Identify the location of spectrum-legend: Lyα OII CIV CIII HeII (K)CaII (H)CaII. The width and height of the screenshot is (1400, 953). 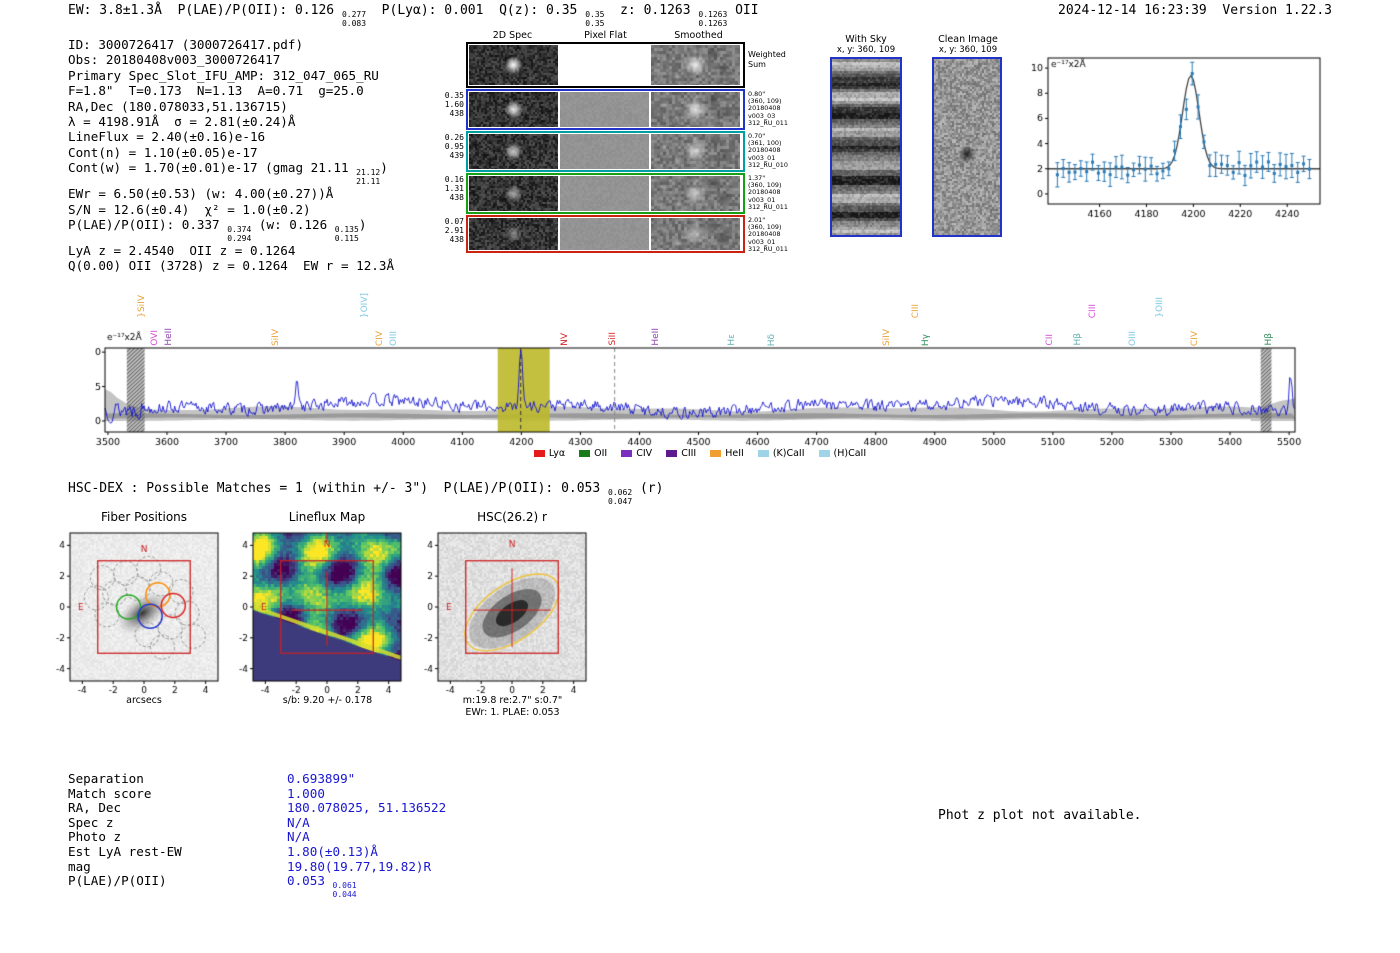
(700, 453).